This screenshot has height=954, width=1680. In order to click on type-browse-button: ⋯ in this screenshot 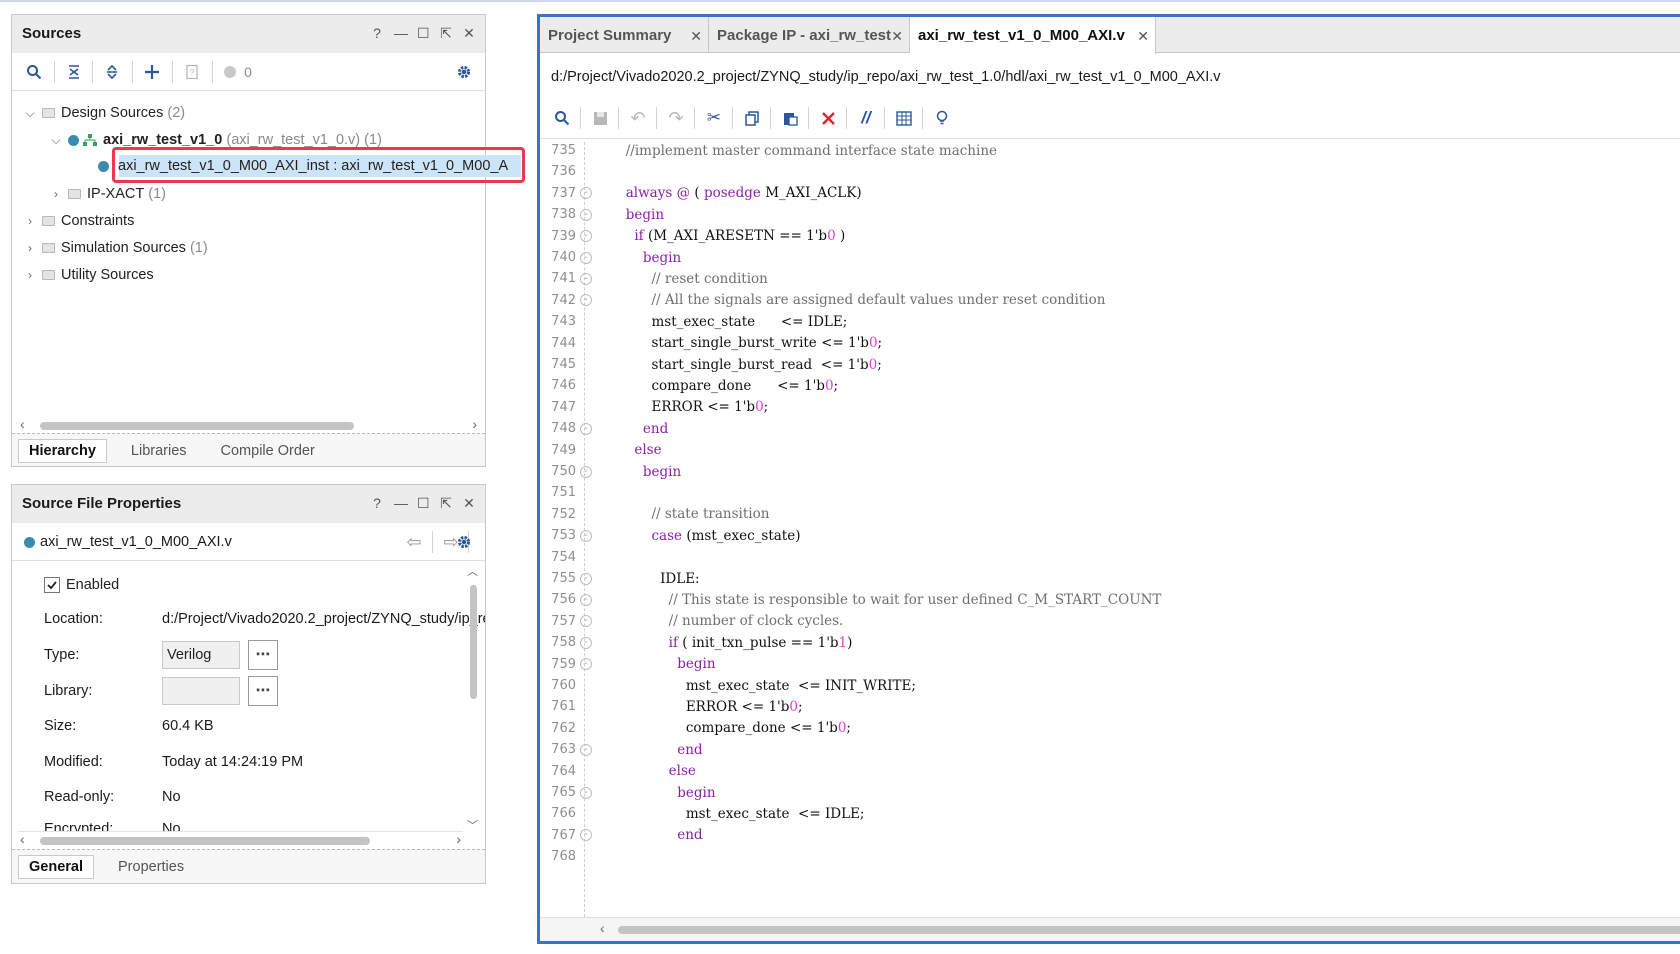, I will do `click(263, 655)`.